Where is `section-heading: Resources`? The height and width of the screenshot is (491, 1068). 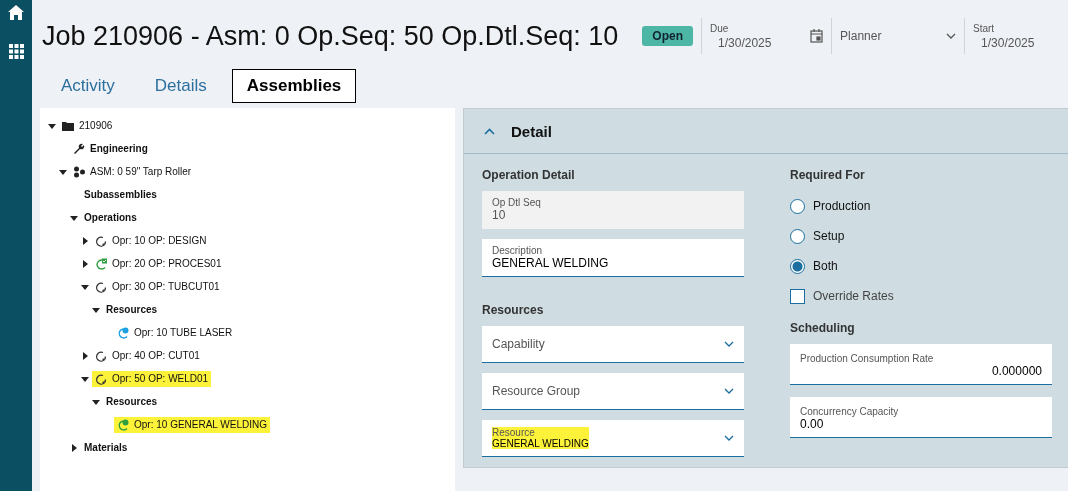 section-heading: Resources is located at coordinates (513, 310).